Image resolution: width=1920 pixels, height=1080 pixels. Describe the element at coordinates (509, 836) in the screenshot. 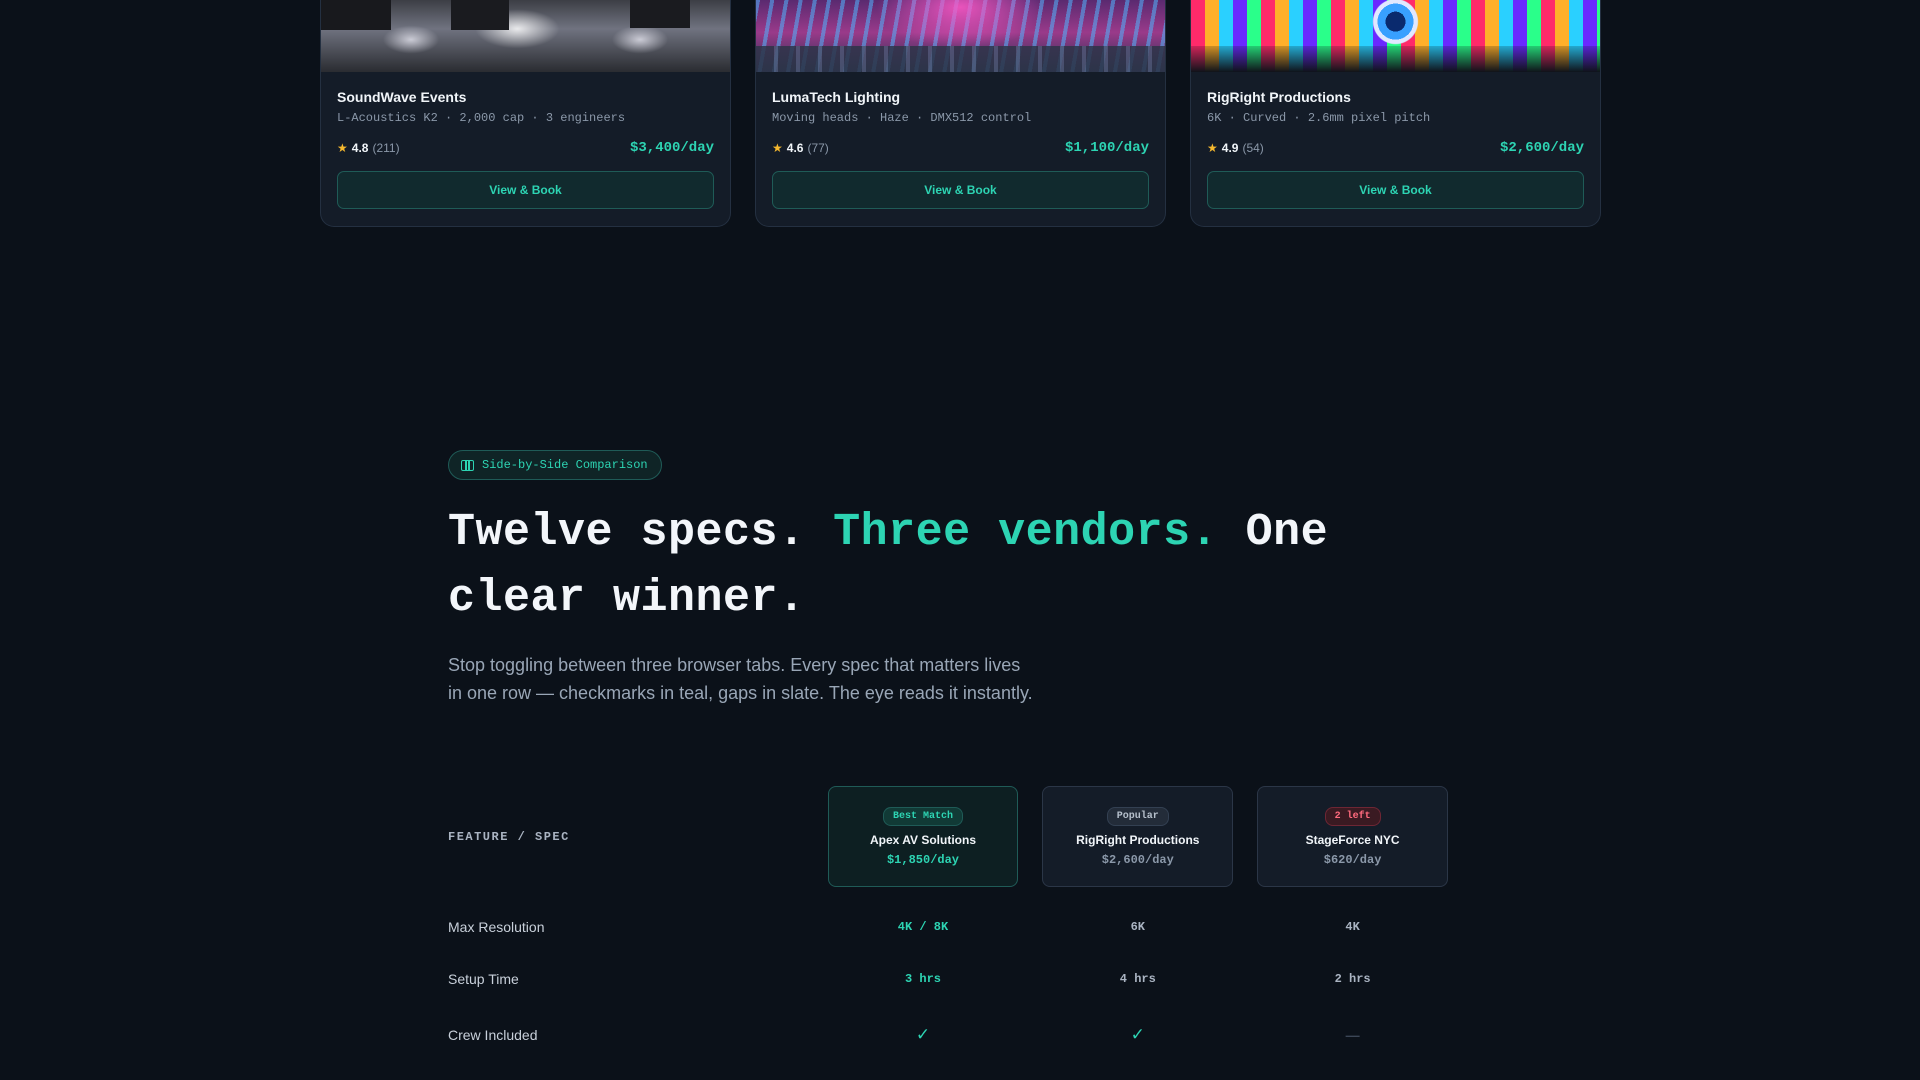

I see `feature-column-header: FEATURE / SPEC` at that location.